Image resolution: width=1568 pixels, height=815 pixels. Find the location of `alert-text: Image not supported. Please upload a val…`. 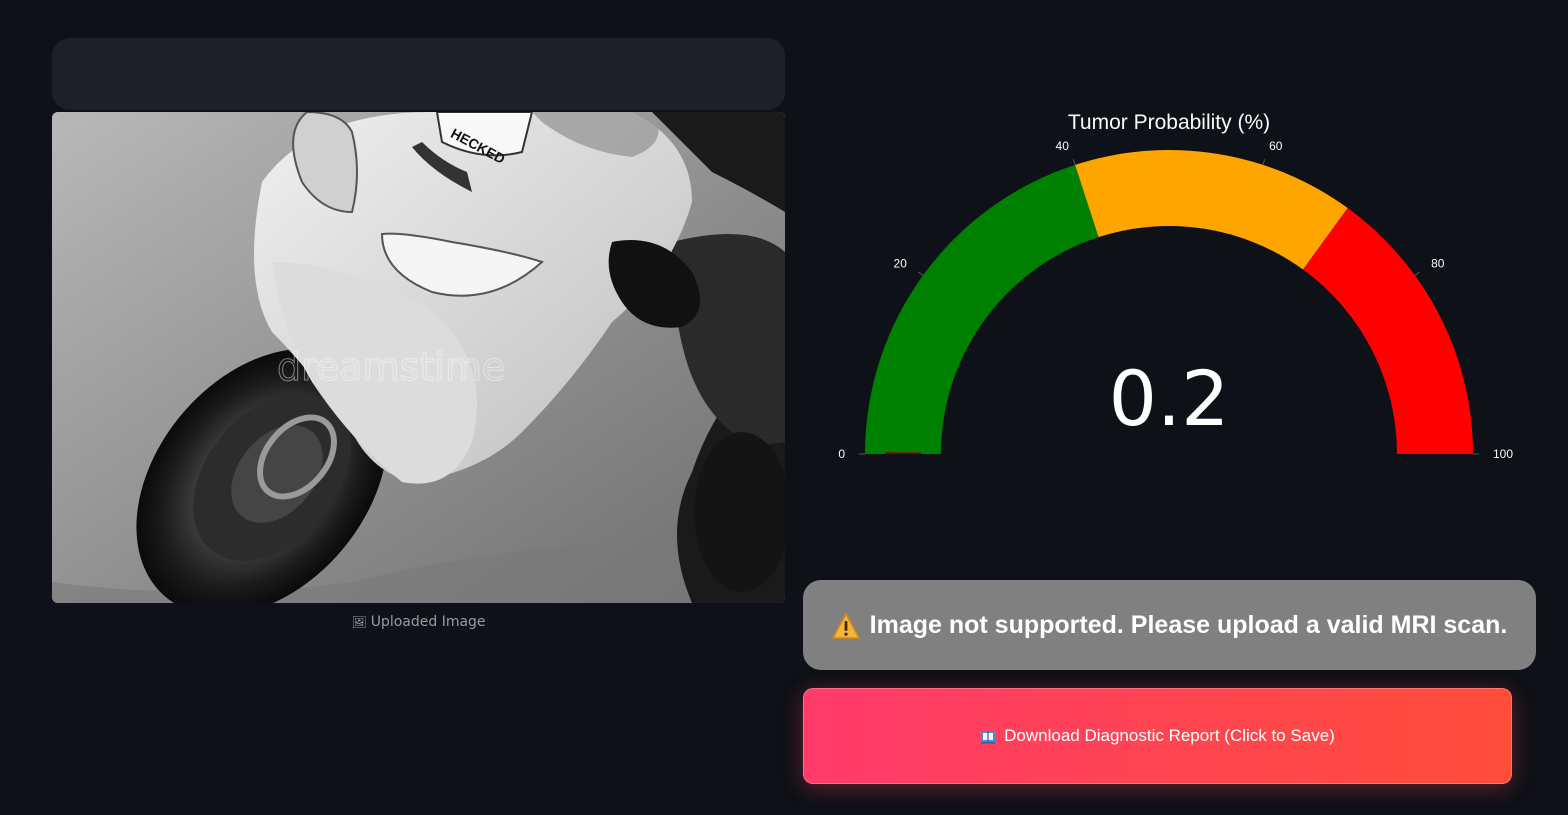

alert-text: Image not supported. Please upload a val… is located at coordinates (1188, 624).